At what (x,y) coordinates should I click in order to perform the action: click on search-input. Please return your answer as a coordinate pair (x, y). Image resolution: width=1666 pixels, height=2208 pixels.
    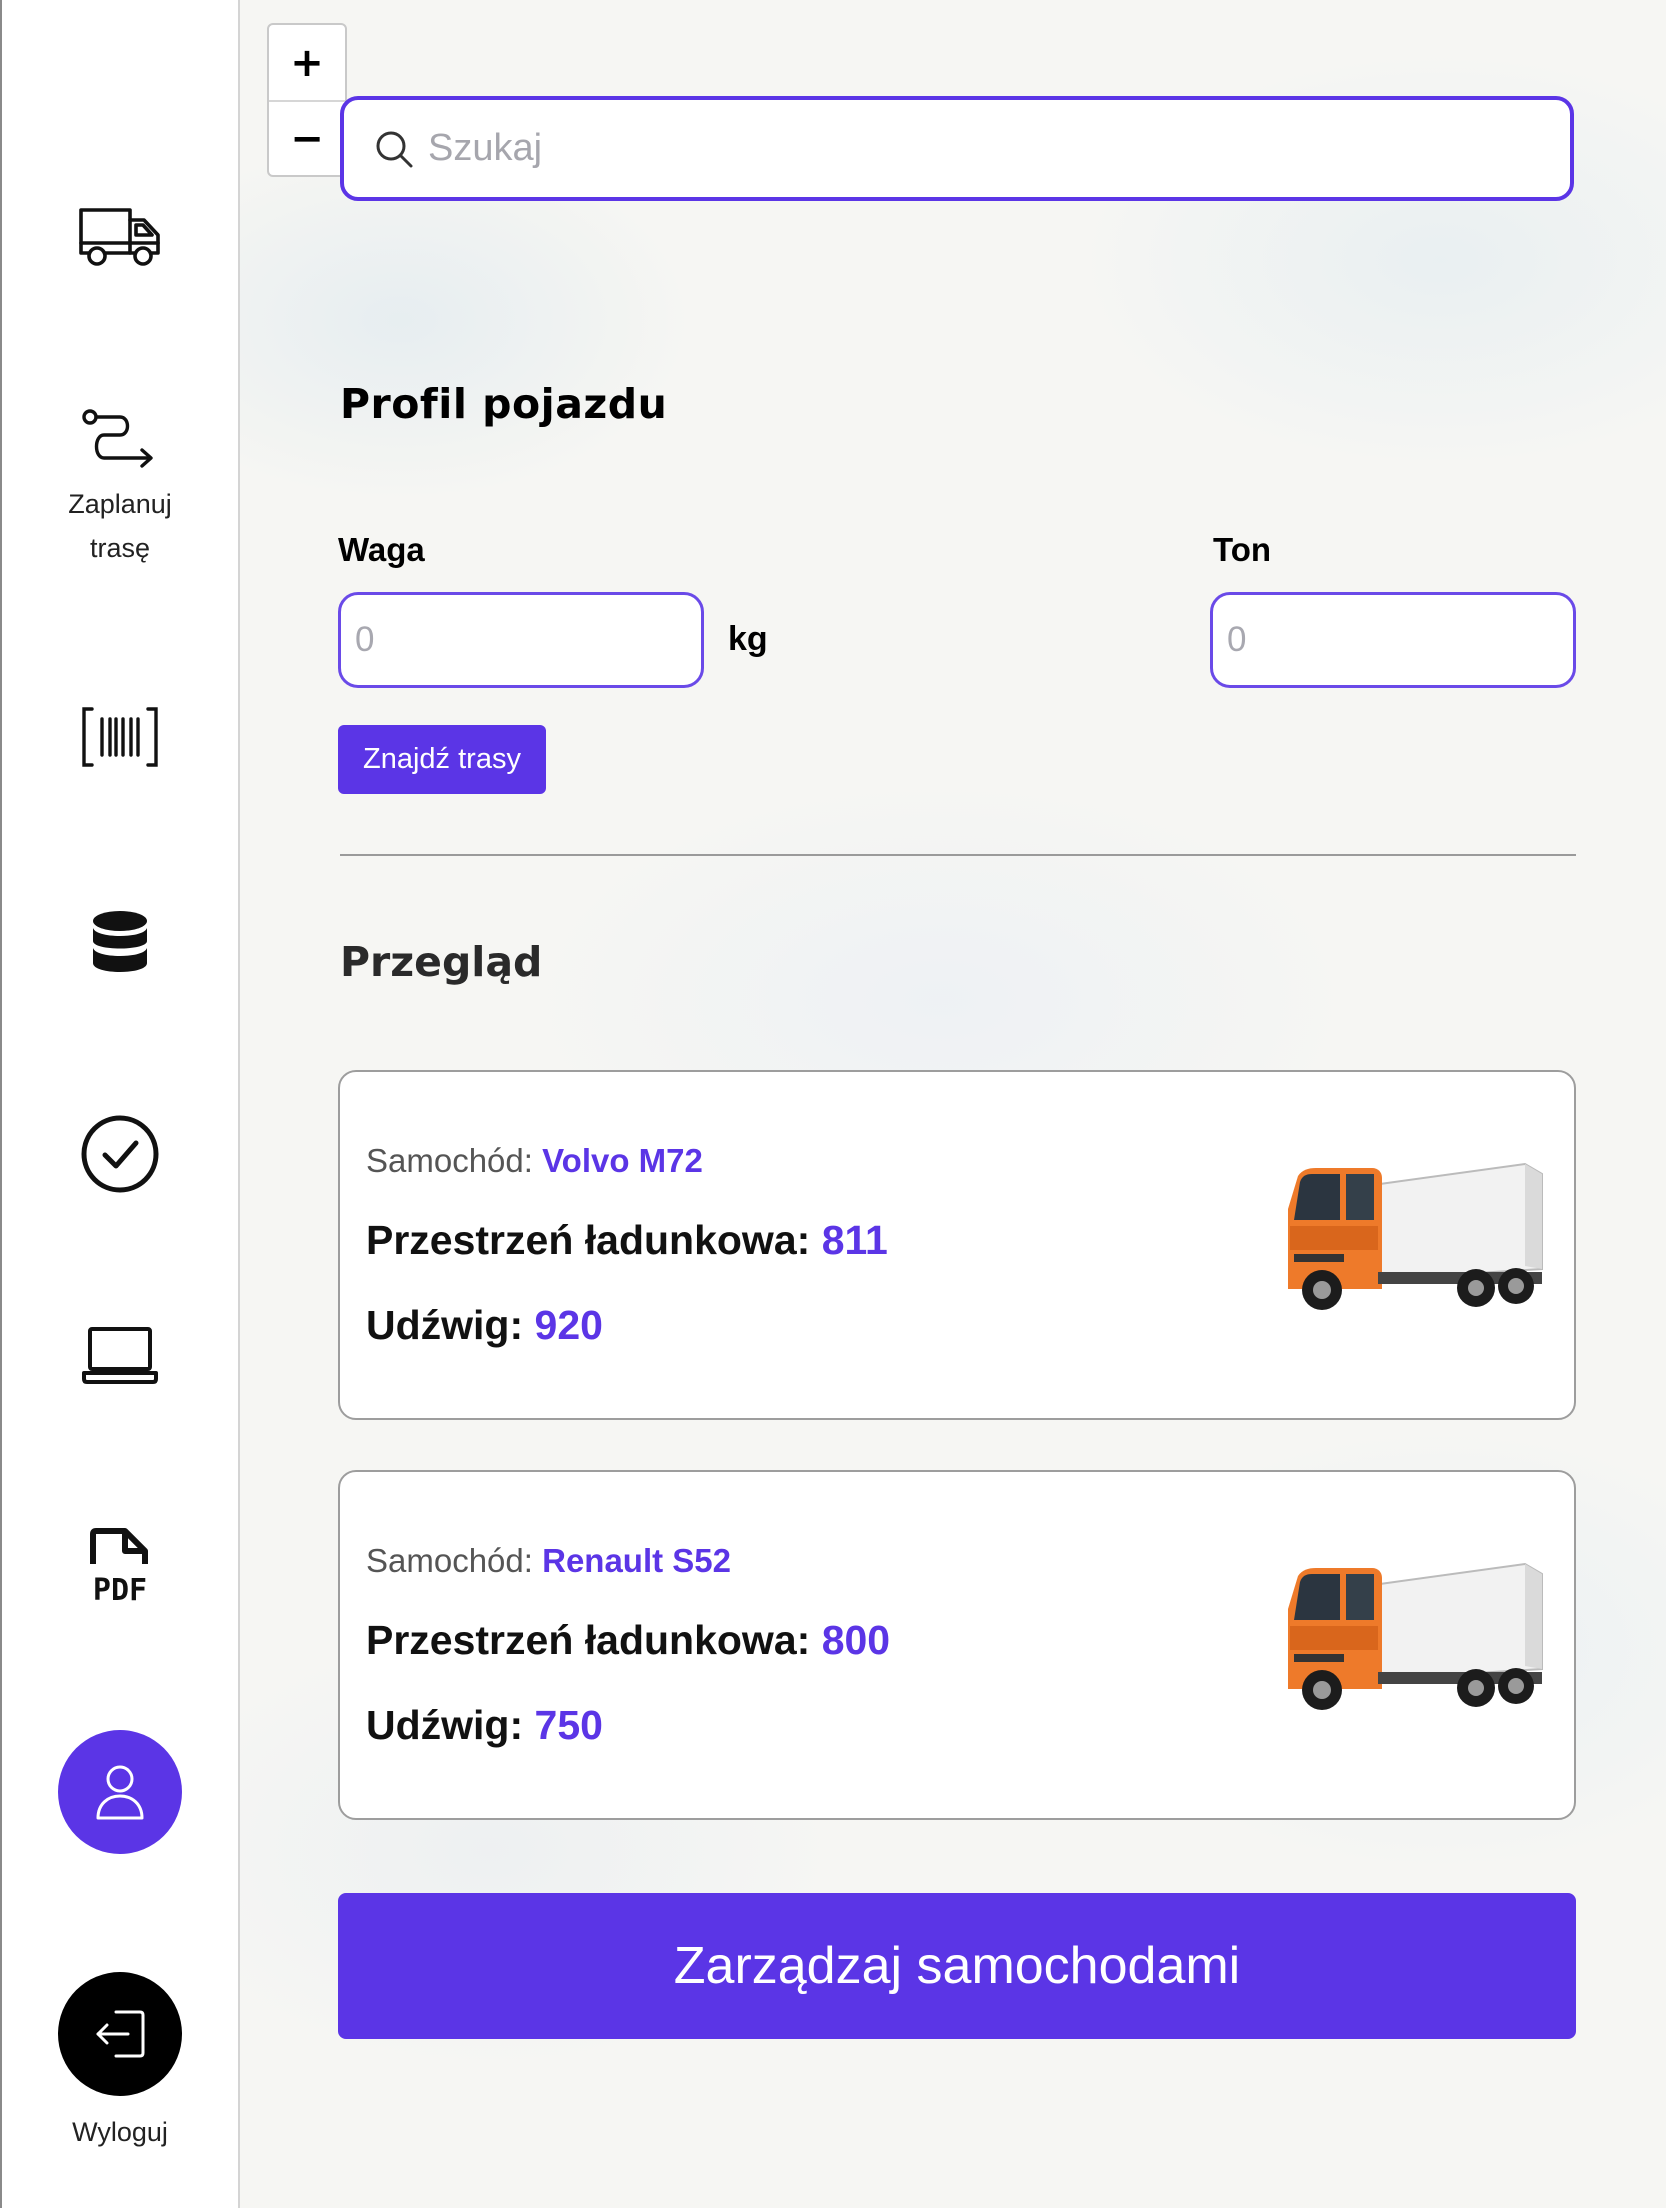
    Looking at the image, I should click on (978, 148).